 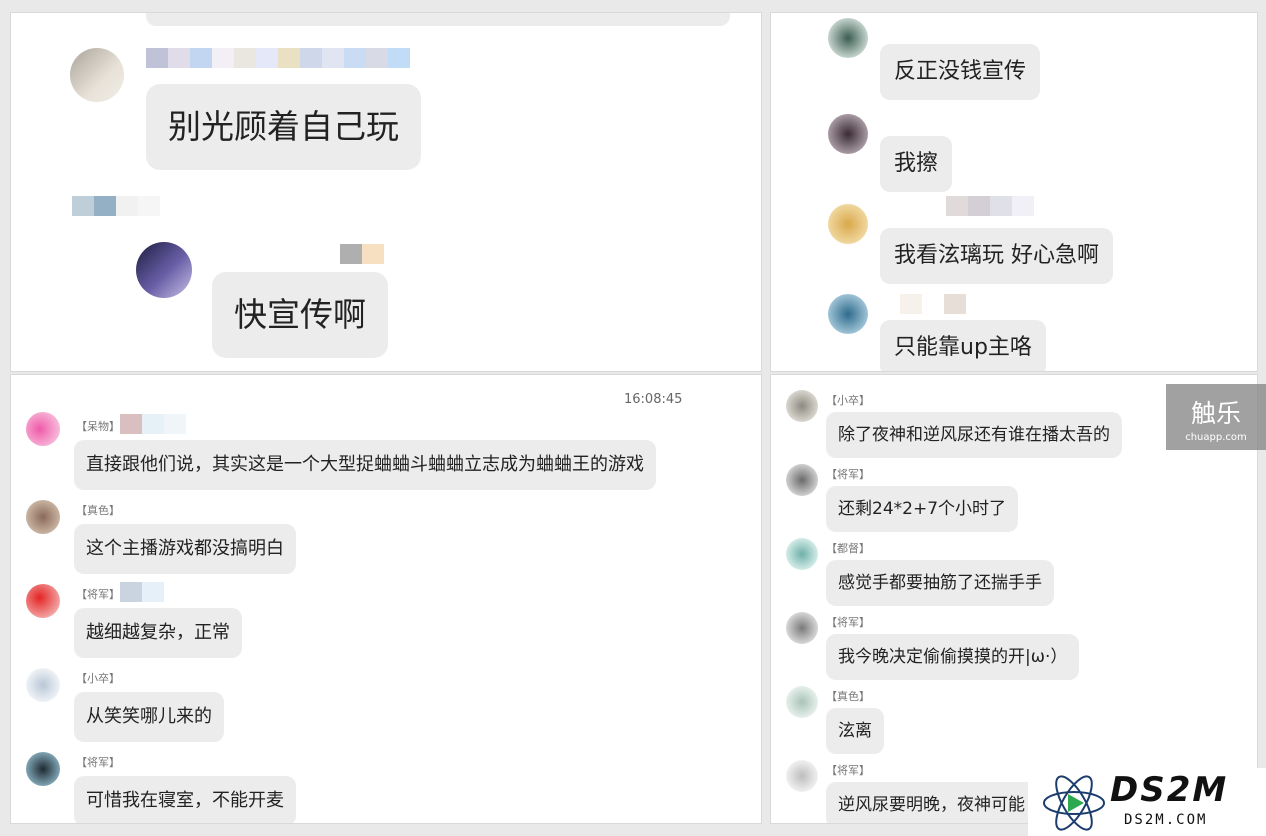 What do you see at coordinates (185, 549) in the screenshot?
I see `message-bubble: 这个主播游戏都没搞明白` at bounding box center [185, 549].